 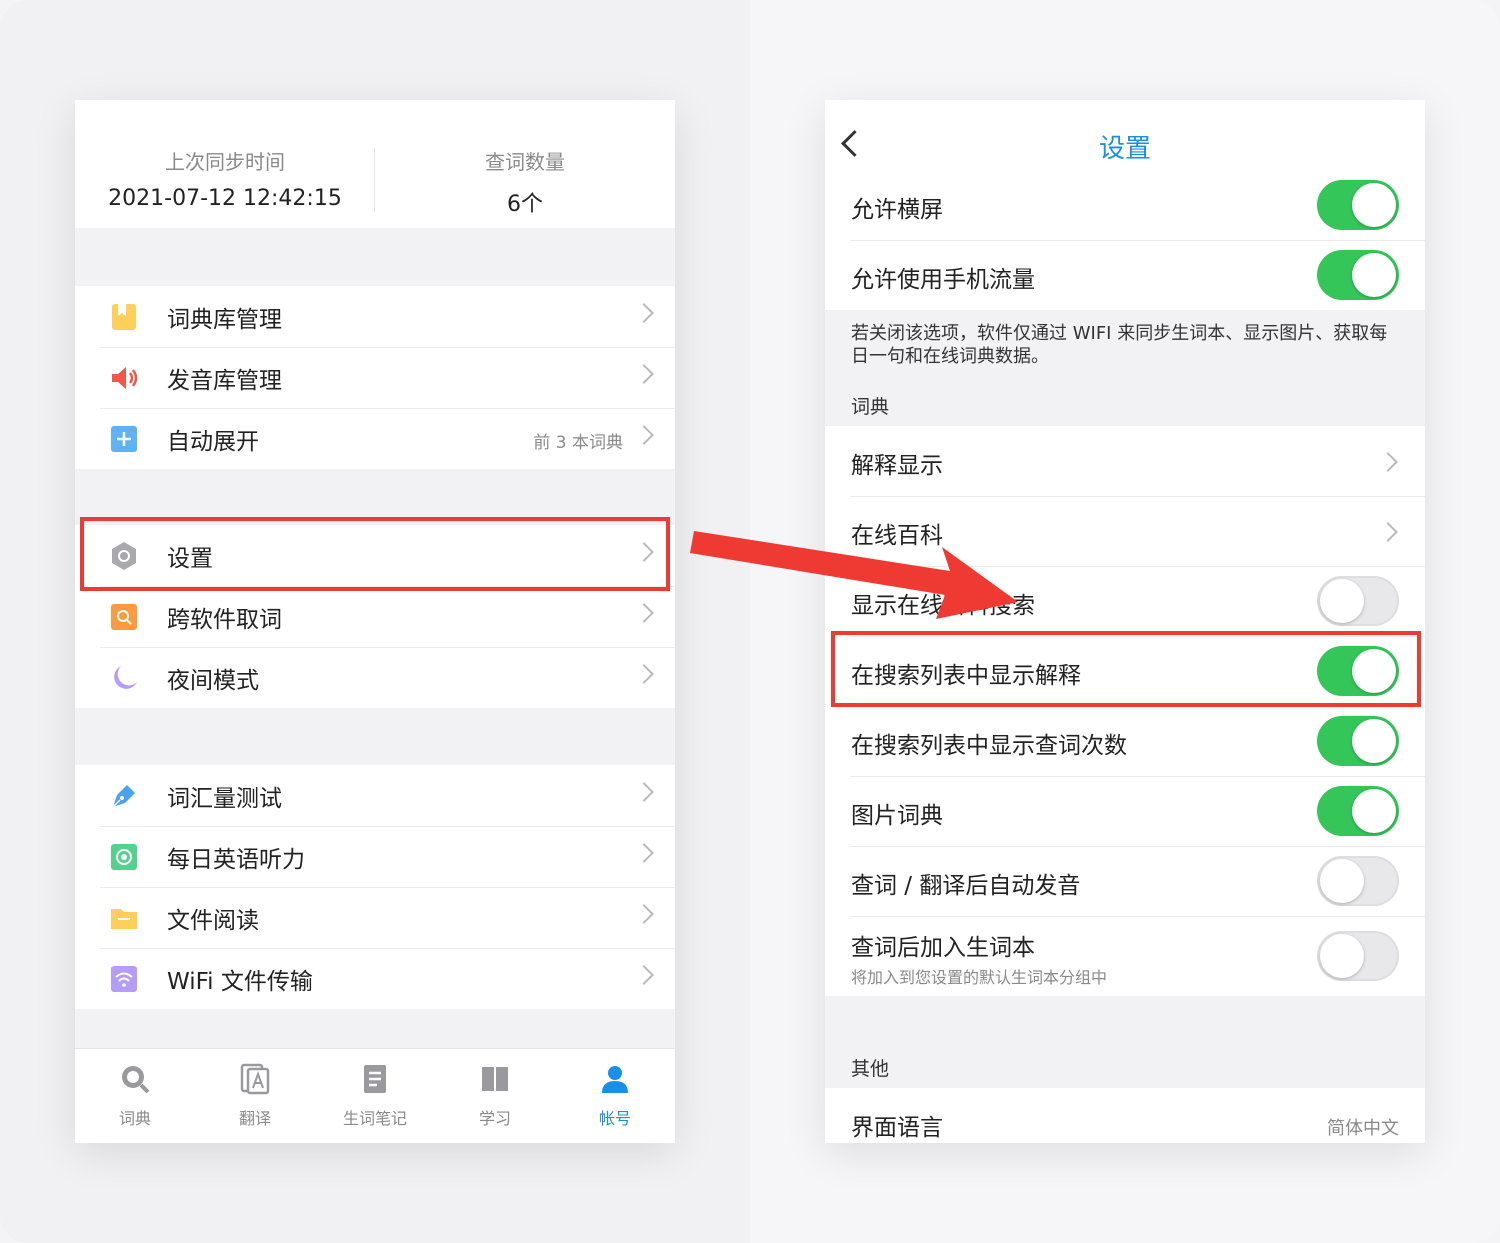 I want to click on menu-item-vocab-test: 词汇量测试, so click(x=375, y=795).